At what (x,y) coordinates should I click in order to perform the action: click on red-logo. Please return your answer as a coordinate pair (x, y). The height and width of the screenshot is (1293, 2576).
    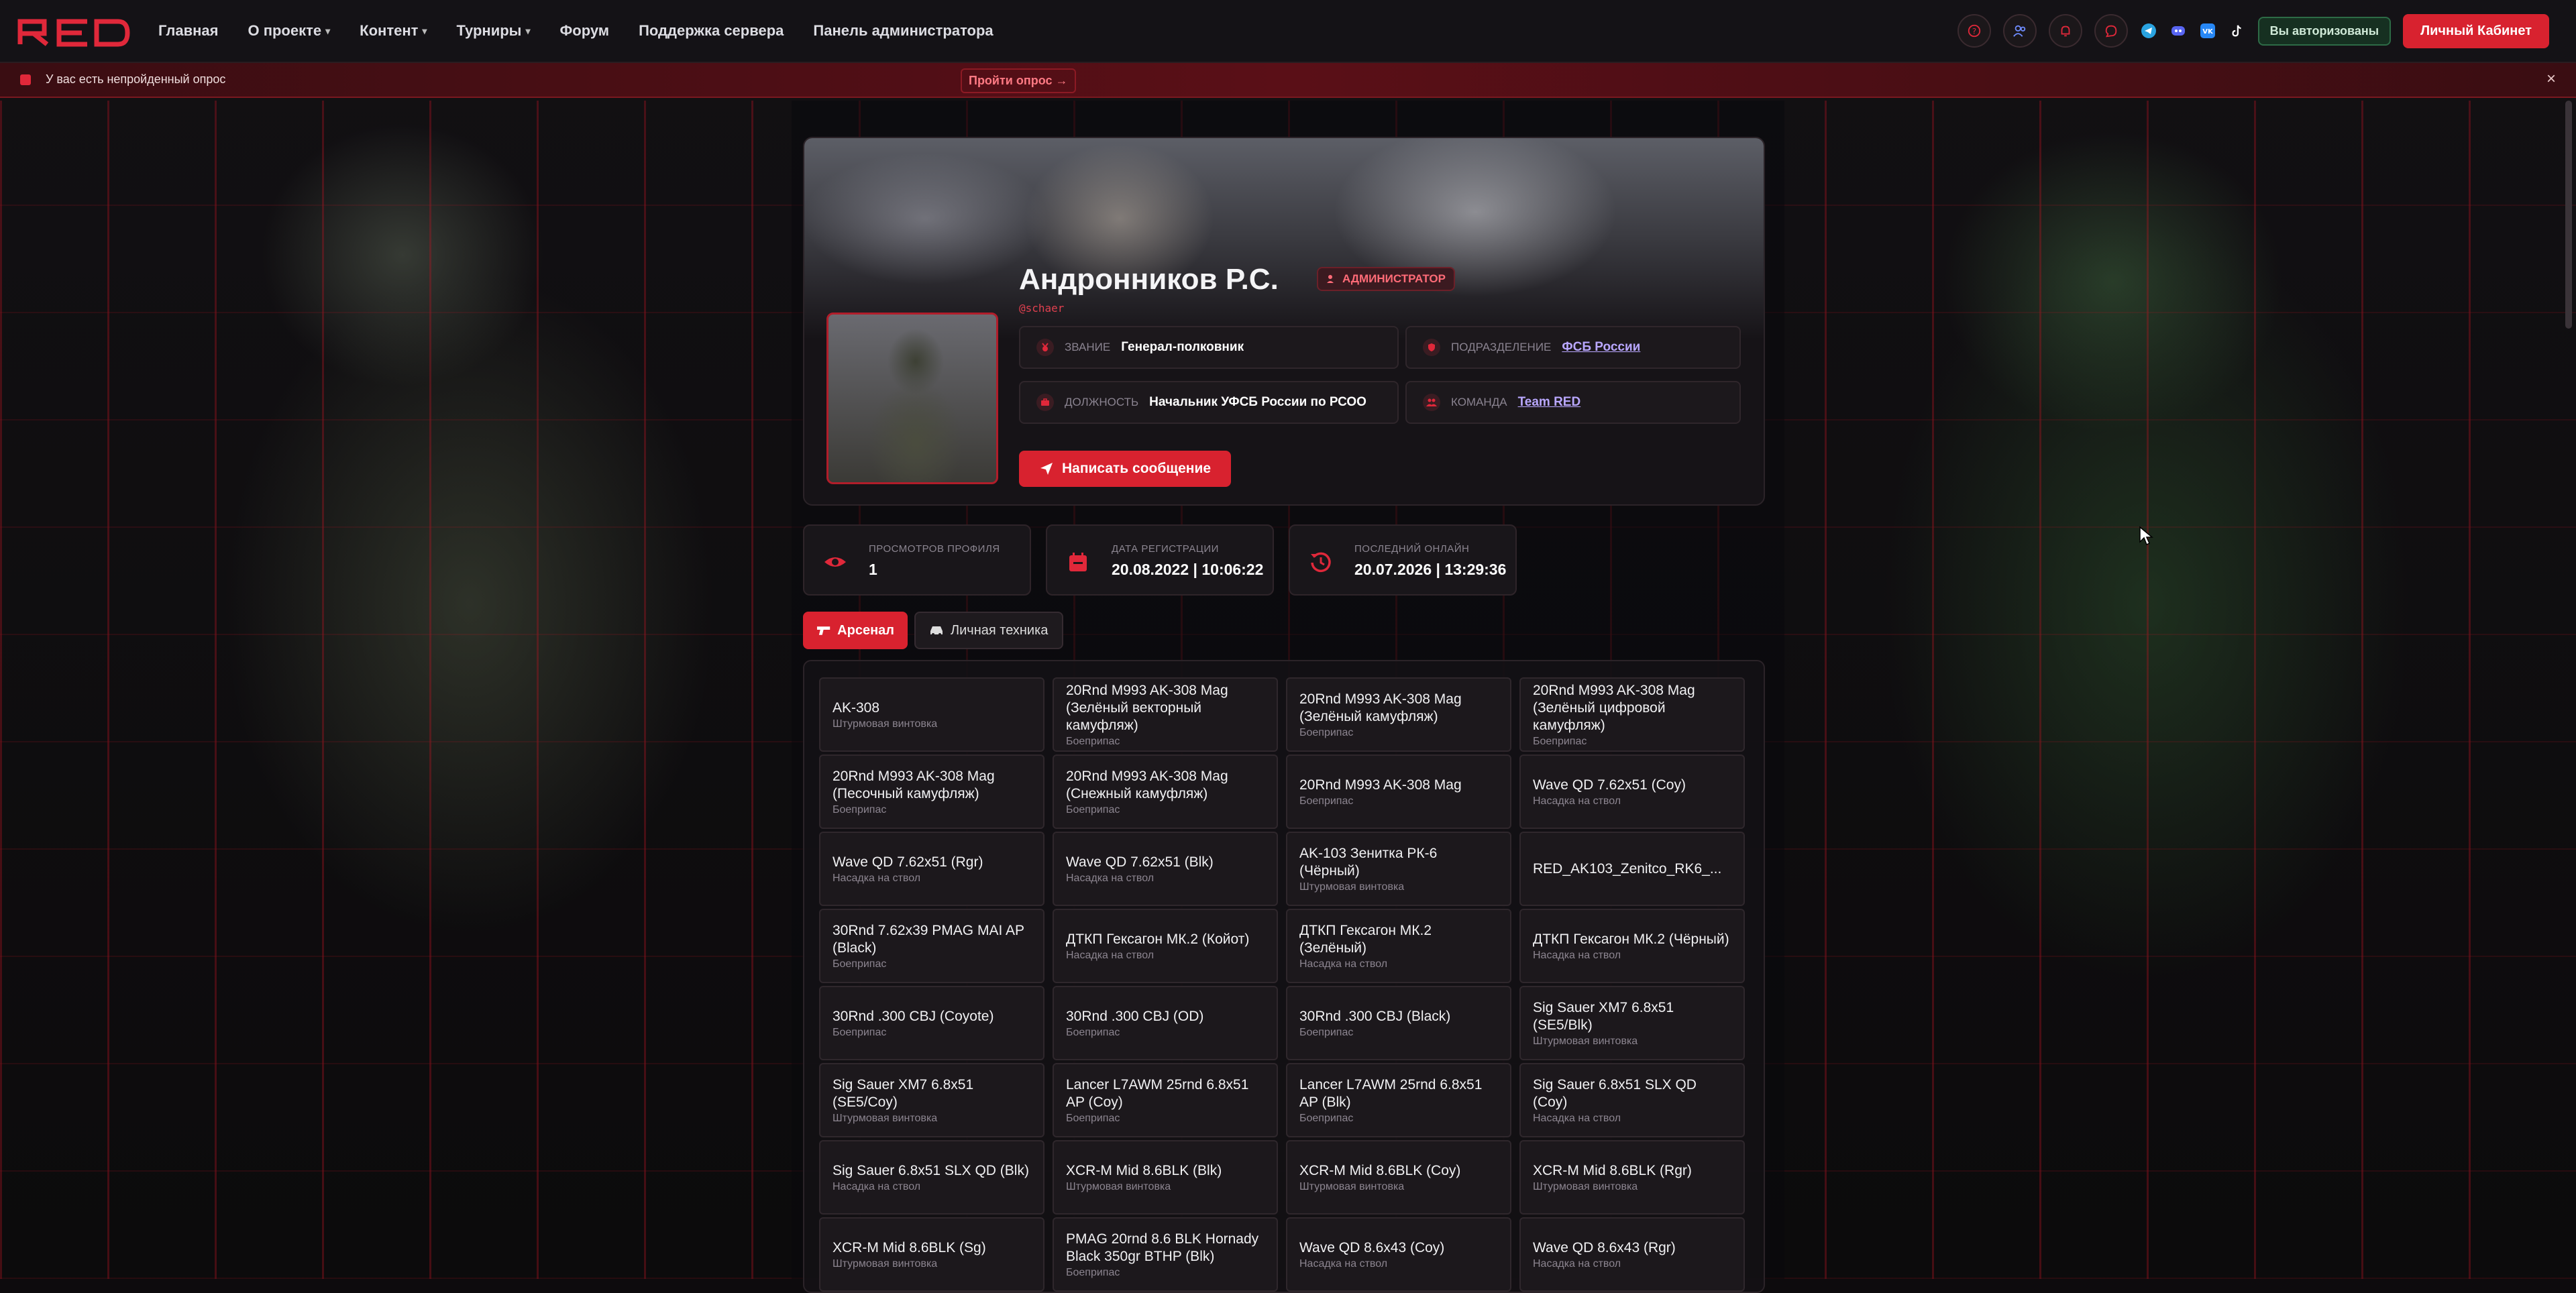
    Looking at the image, I should click on (73, 32).